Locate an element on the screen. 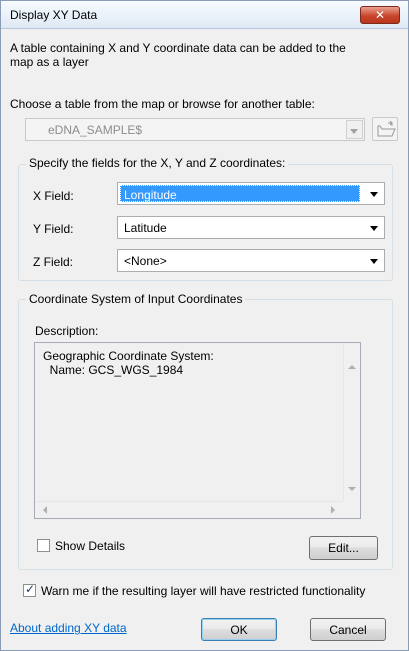 Image resolution: width=409 pixels, height=651 pixels. ok-button: OK is located at coordinates (239, 629).